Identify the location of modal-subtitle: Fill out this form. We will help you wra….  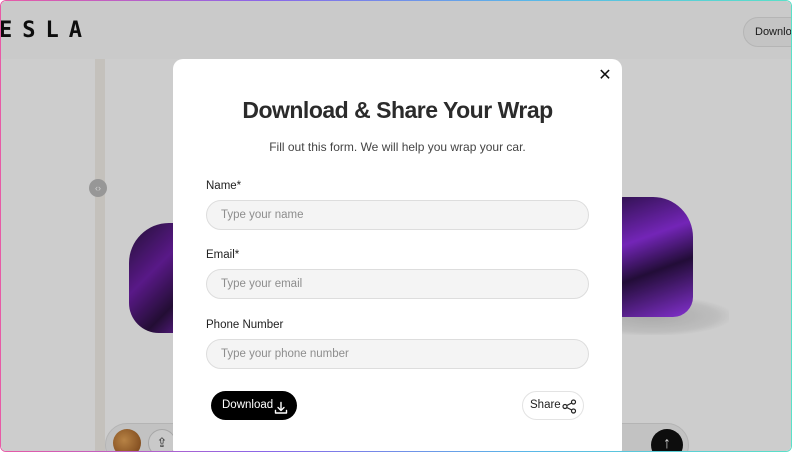
(397, 147).